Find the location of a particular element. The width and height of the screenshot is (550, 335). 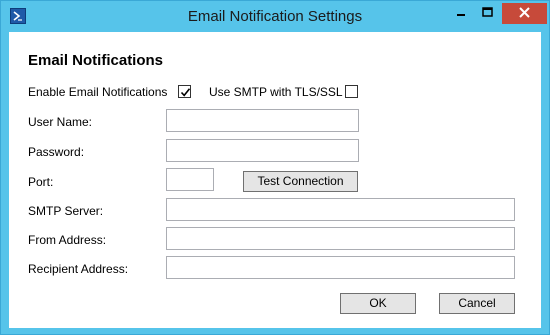

recipient-address-label: Recipient Address: is located at coordinates (78, 269).